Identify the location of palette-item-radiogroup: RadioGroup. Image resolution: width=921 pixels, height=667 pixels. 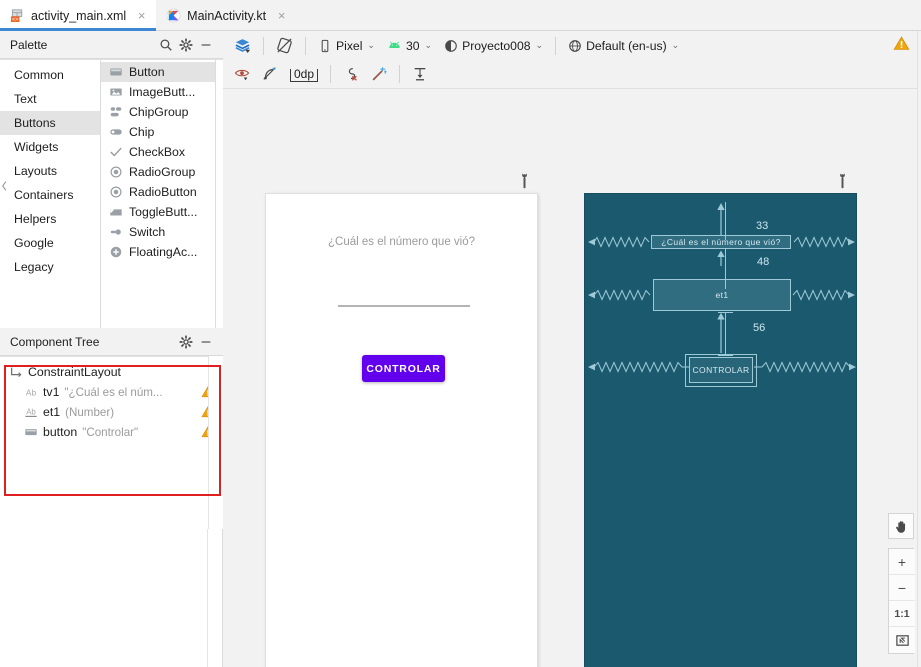
(158, 172).